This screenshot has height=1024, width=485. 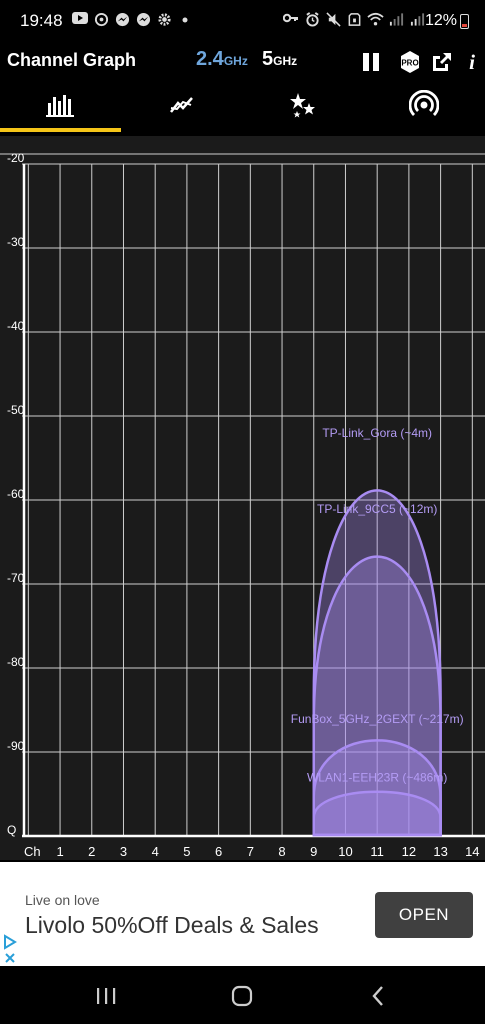 I want to click on x-tick-label: 3, so click(x=123, y=851).